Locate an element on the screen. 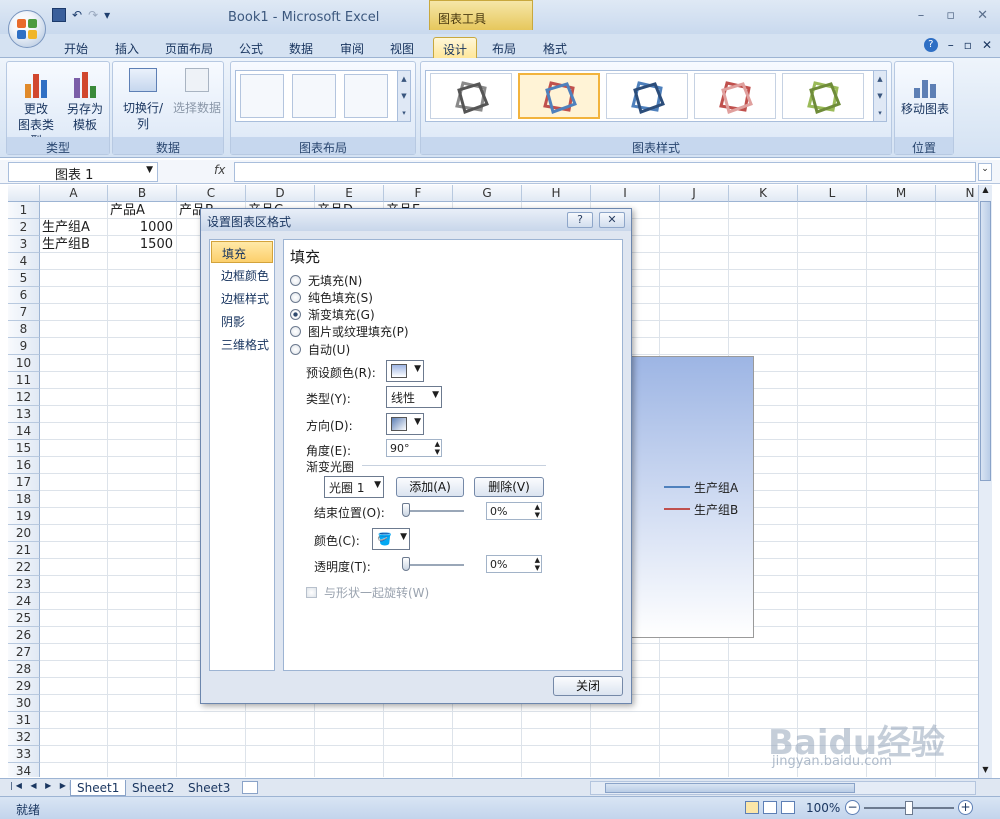 The height and width of the screenshot is (819, 1000). dialog-close-button: 关闭 is located at coordinates (588, 686).